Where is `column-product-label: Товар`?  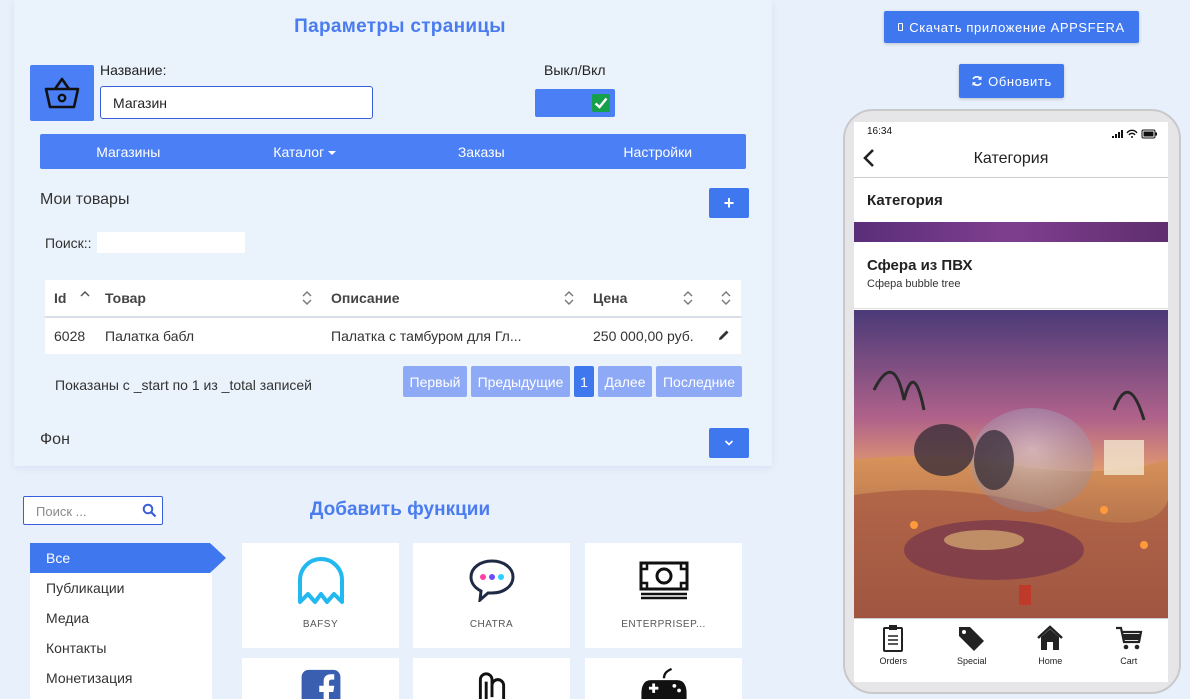
column-product-label: Товар is located at coordinates (125, 298).